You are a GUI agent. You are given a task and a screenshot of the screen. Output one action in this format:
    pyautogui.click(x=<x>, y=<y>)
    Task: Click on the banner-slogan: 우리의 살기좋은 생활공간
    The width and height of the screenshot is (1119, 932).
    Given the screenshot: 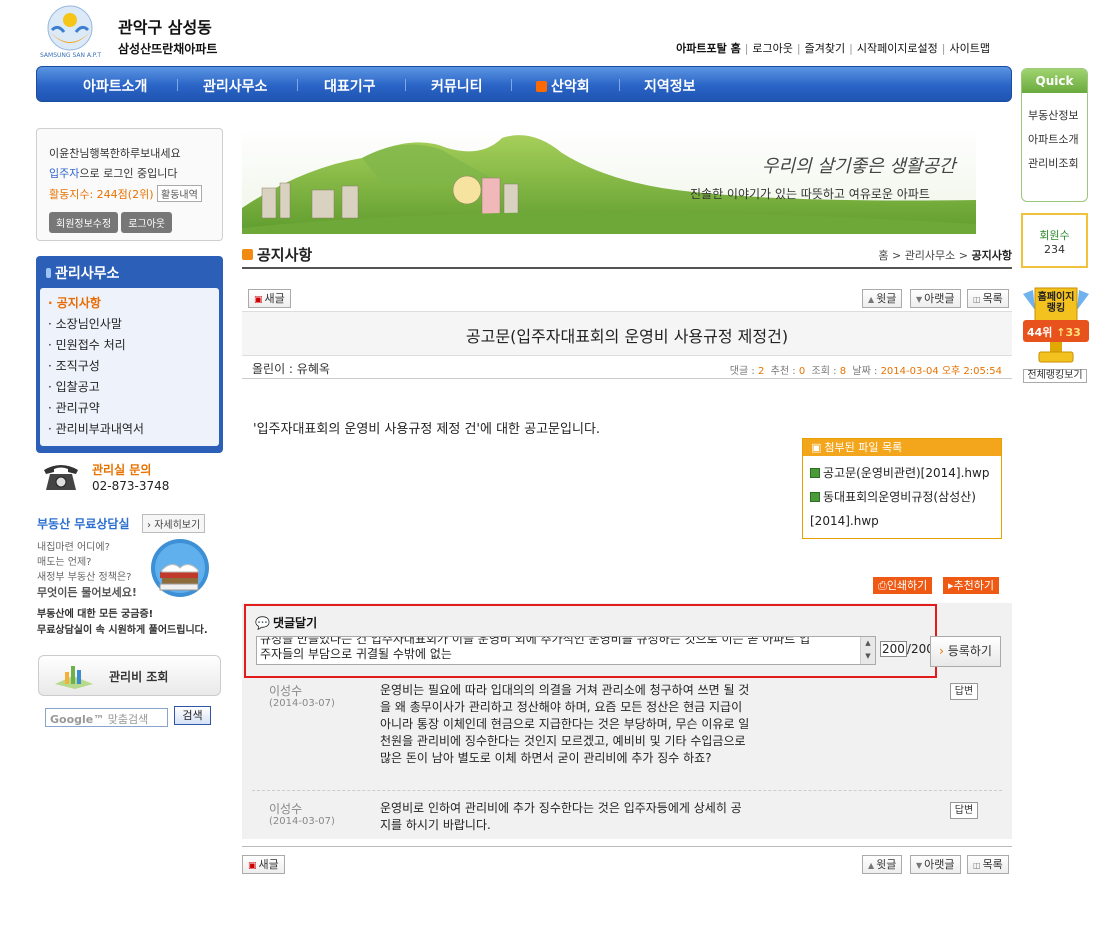 What is the action you would take?
    pyautogui.click(x=859, y=166)
    